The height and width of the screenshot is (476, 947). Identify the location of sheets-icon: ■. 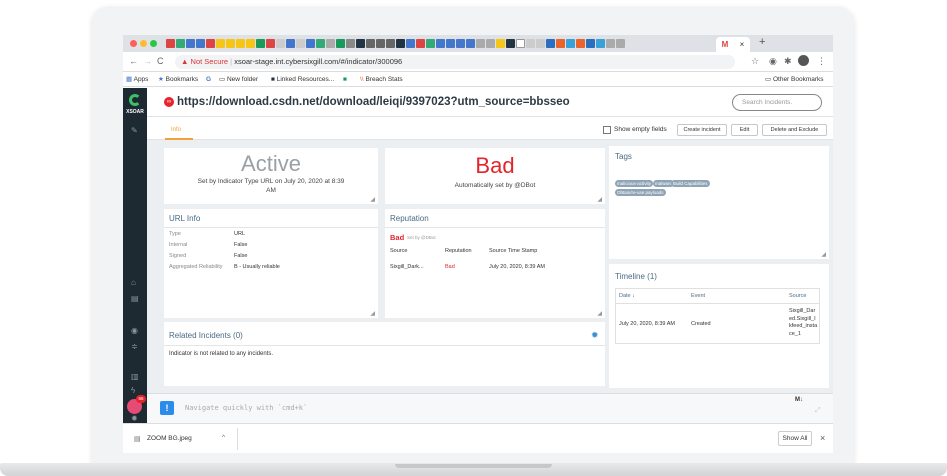
(345, 80).